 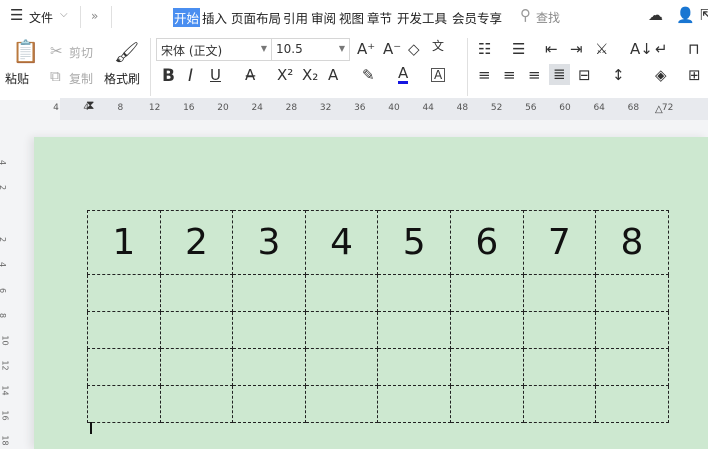 I want to click on align-right-icon: ≡, so click(x=534, y=75).